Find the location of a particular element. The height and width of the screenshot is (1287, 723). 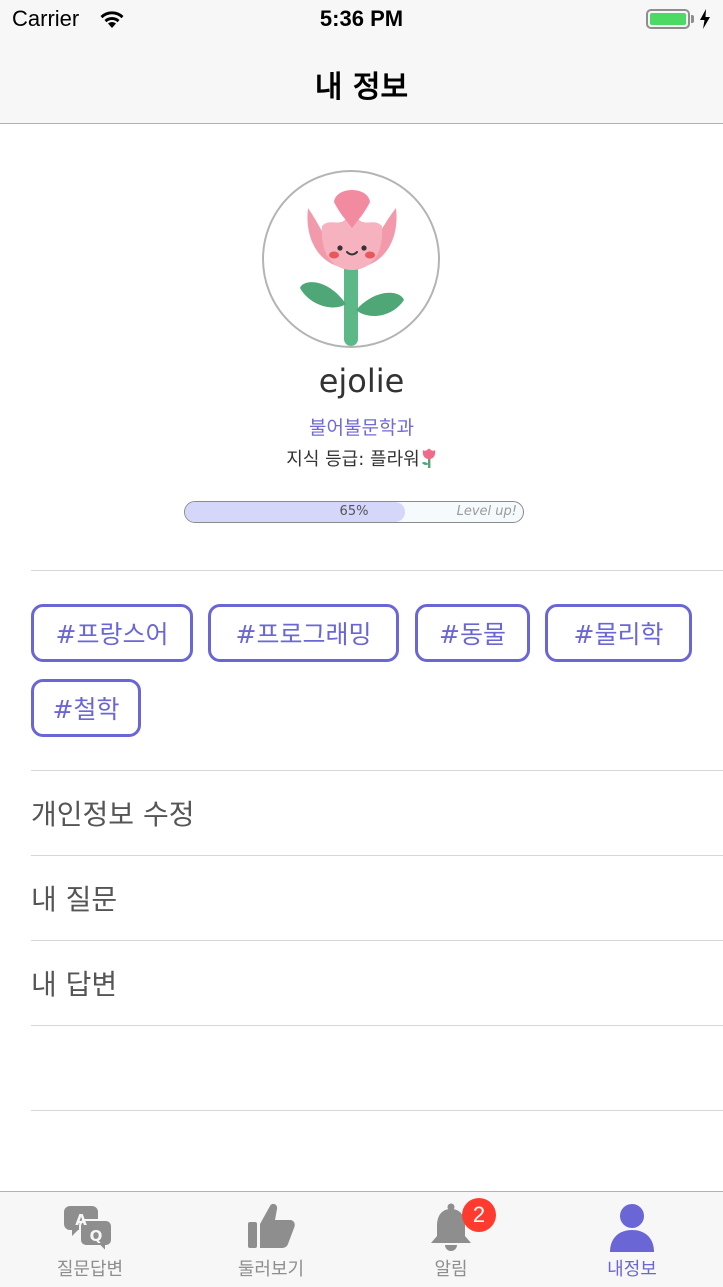

svg-text: A is located at coordinates (81, 1220).